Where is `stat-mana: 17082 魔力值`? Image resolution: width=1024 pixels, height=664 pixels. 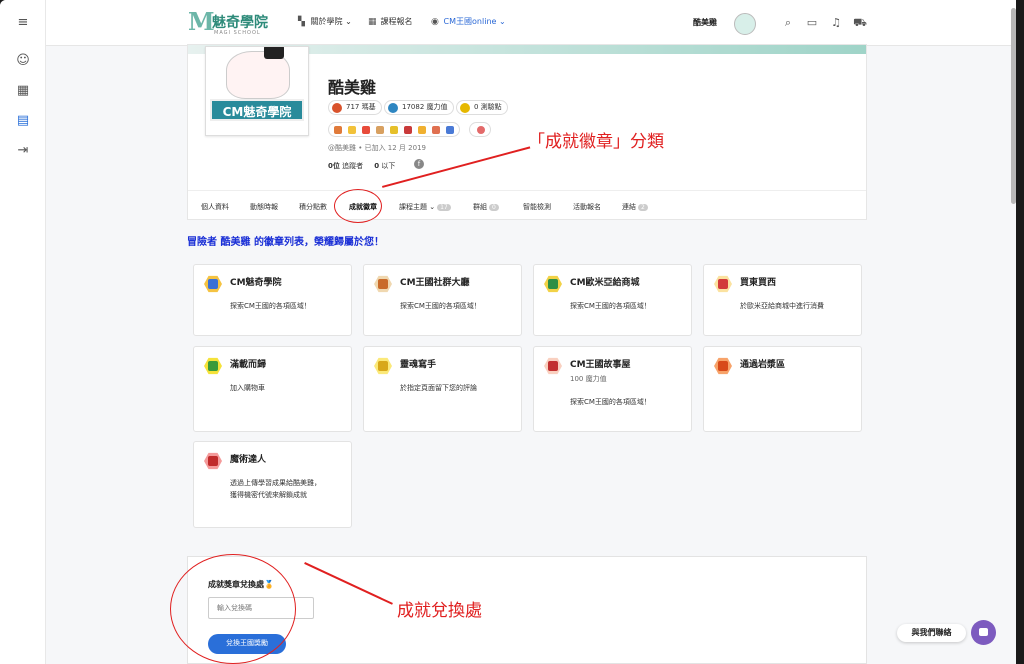 stat-mana: 17082 魔力值 is located at coordinates (419, 107).